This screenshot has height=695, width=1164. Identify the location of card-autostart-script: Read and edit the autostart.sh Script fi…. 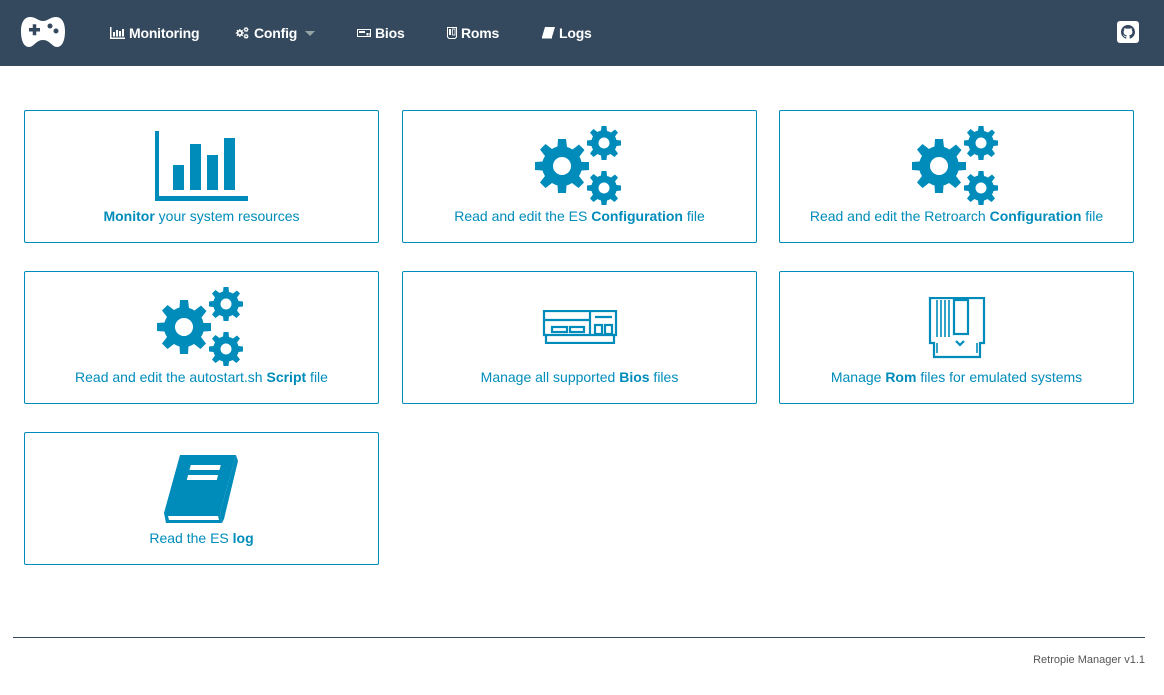
(201, 337).